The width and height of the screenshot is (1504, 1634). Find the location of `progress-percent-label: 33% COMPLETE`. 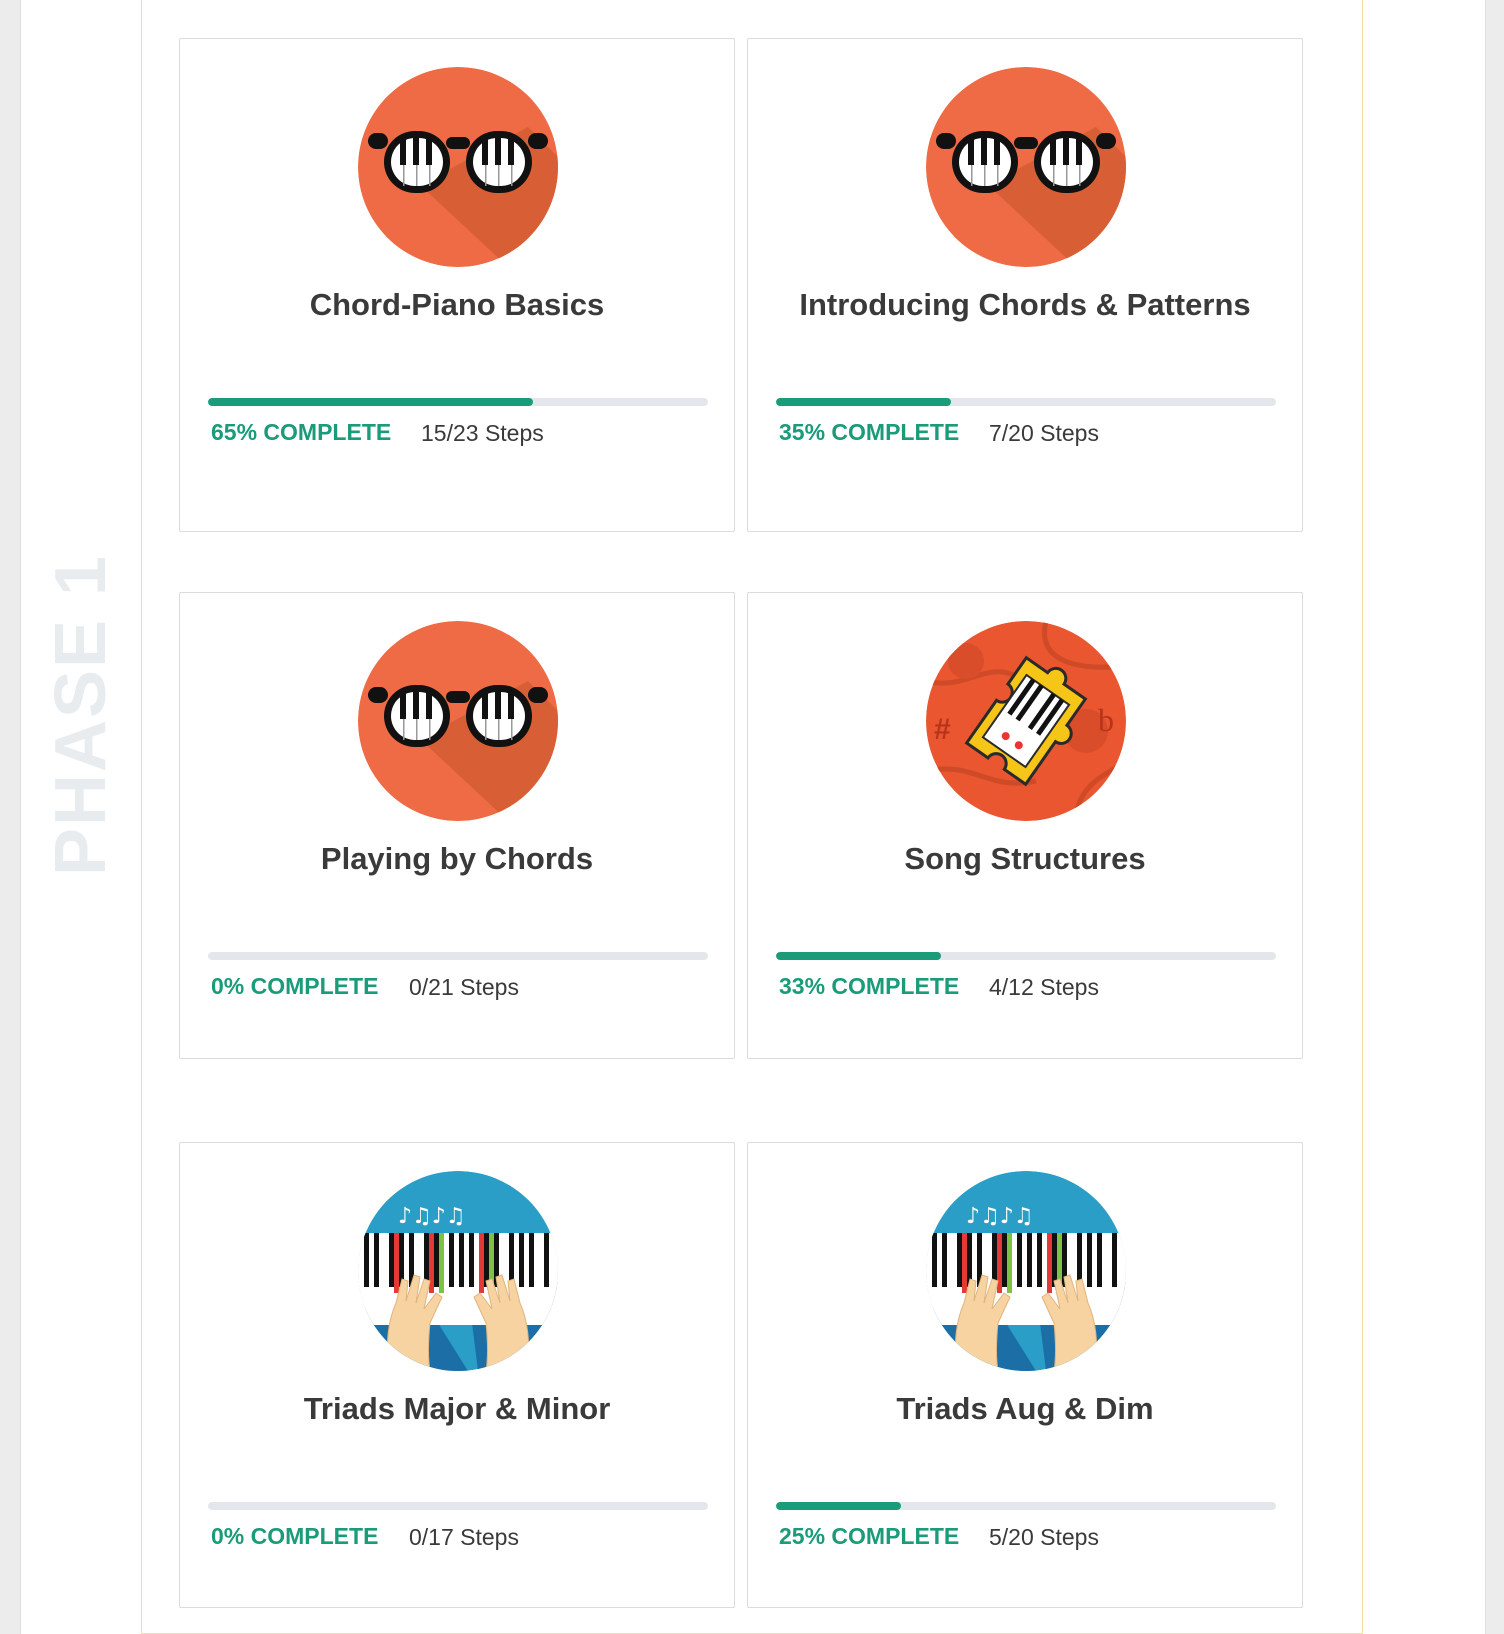

progress-percent-label: 33% COMPLETE is located at coordinates (869, 986).